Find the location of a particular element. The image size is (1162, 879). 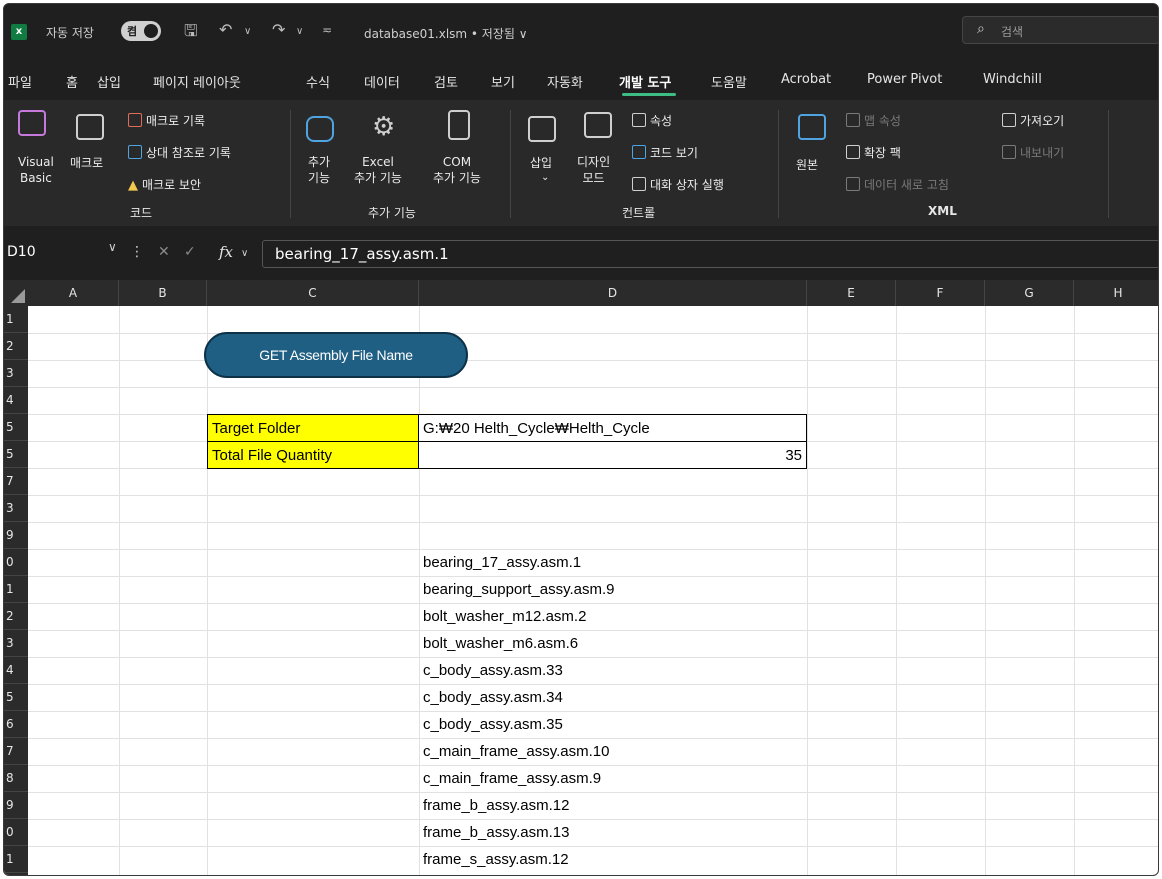

redo-dropdown-icon: ∨ is located at coordinates (299, 31).